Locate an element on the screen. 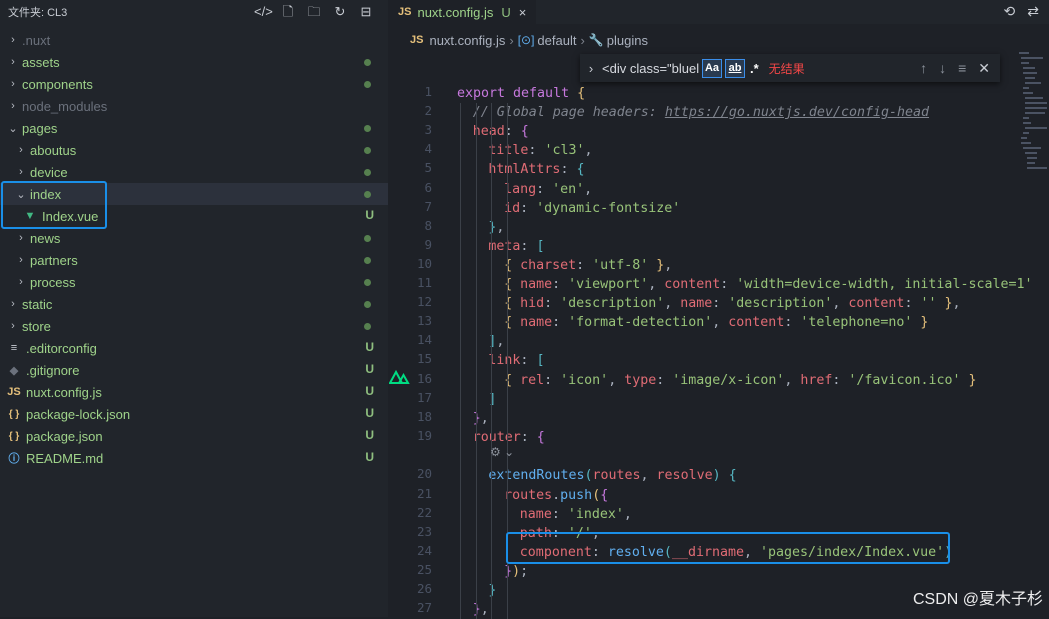  selection-icon: ≡ is located at coordinates (962, 68).